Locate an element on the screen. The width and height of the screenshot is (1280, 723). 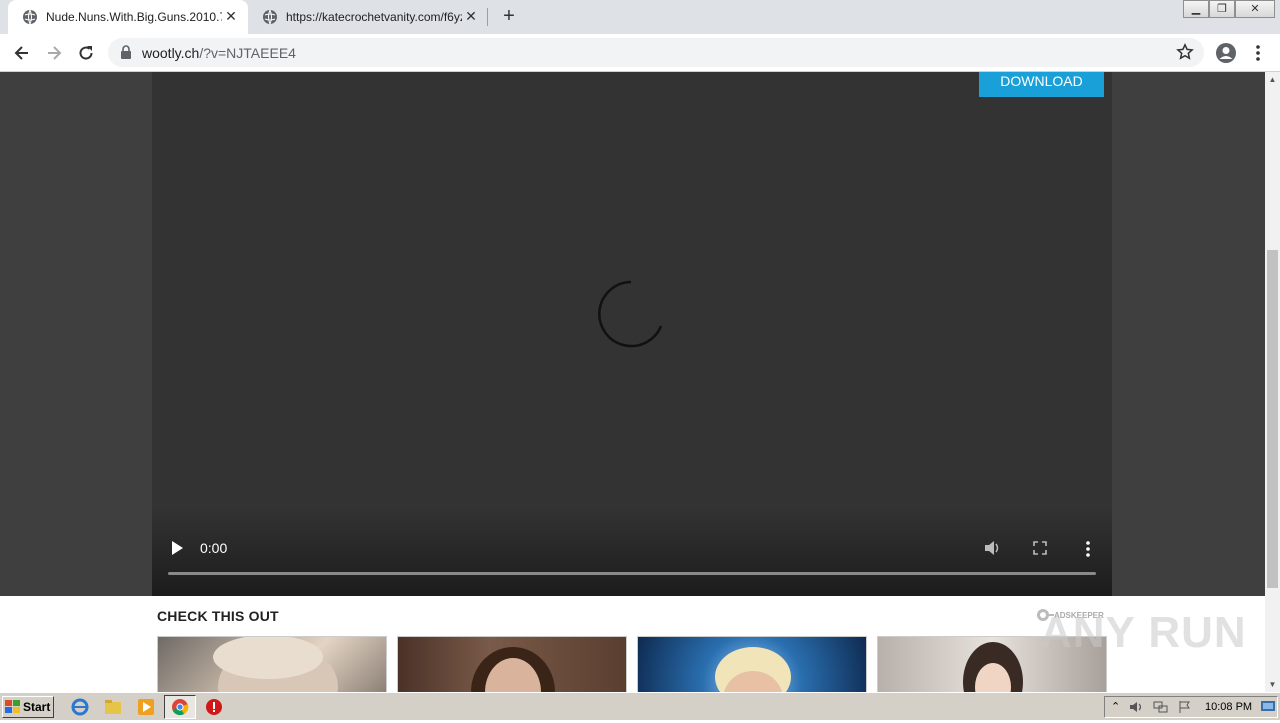
restore-icon: ❐ is located at coordinates (1222, 9).